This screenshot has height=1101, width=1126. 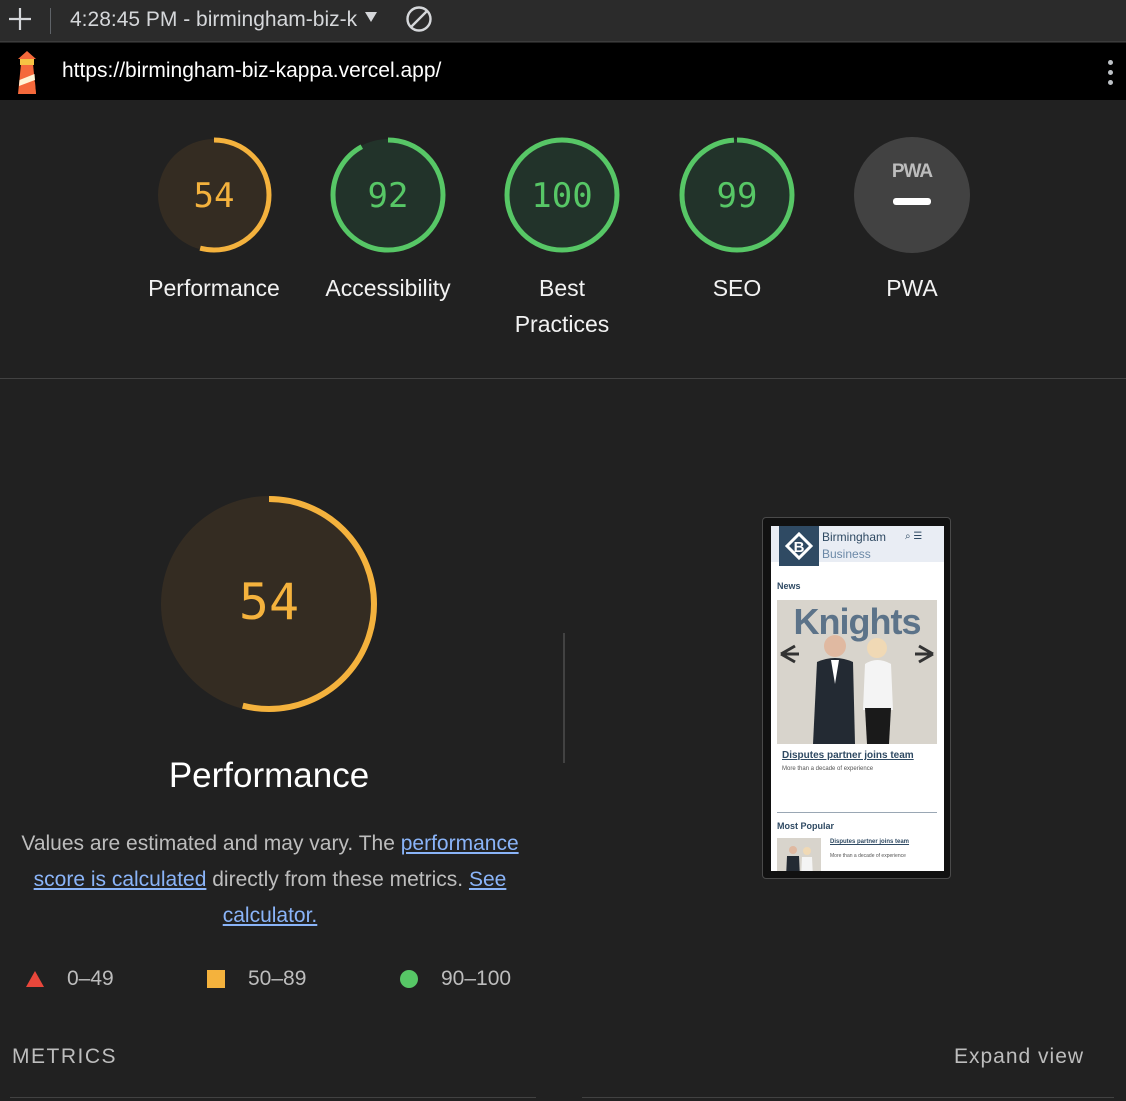 I want to click on performance-title: Performance, so click(x=269, y=775).